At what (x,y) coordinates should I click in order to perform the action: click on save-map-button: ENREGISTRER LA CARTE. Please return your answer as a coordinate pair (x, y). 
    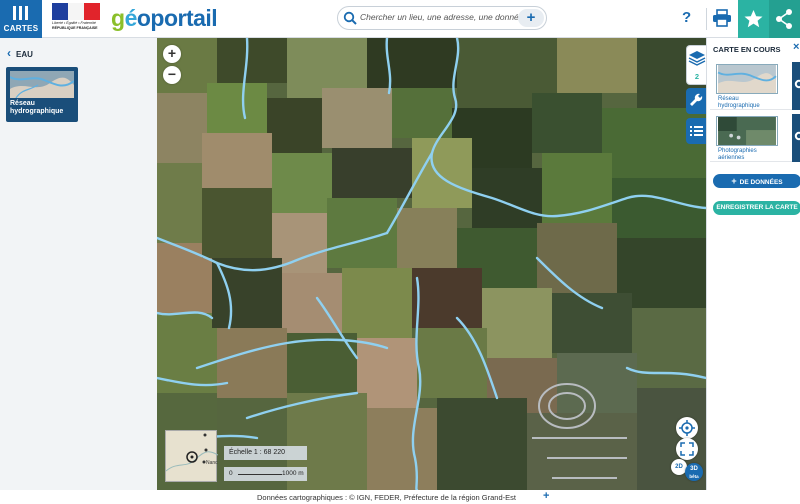
    Looking at the image, I should click on (756, 208).